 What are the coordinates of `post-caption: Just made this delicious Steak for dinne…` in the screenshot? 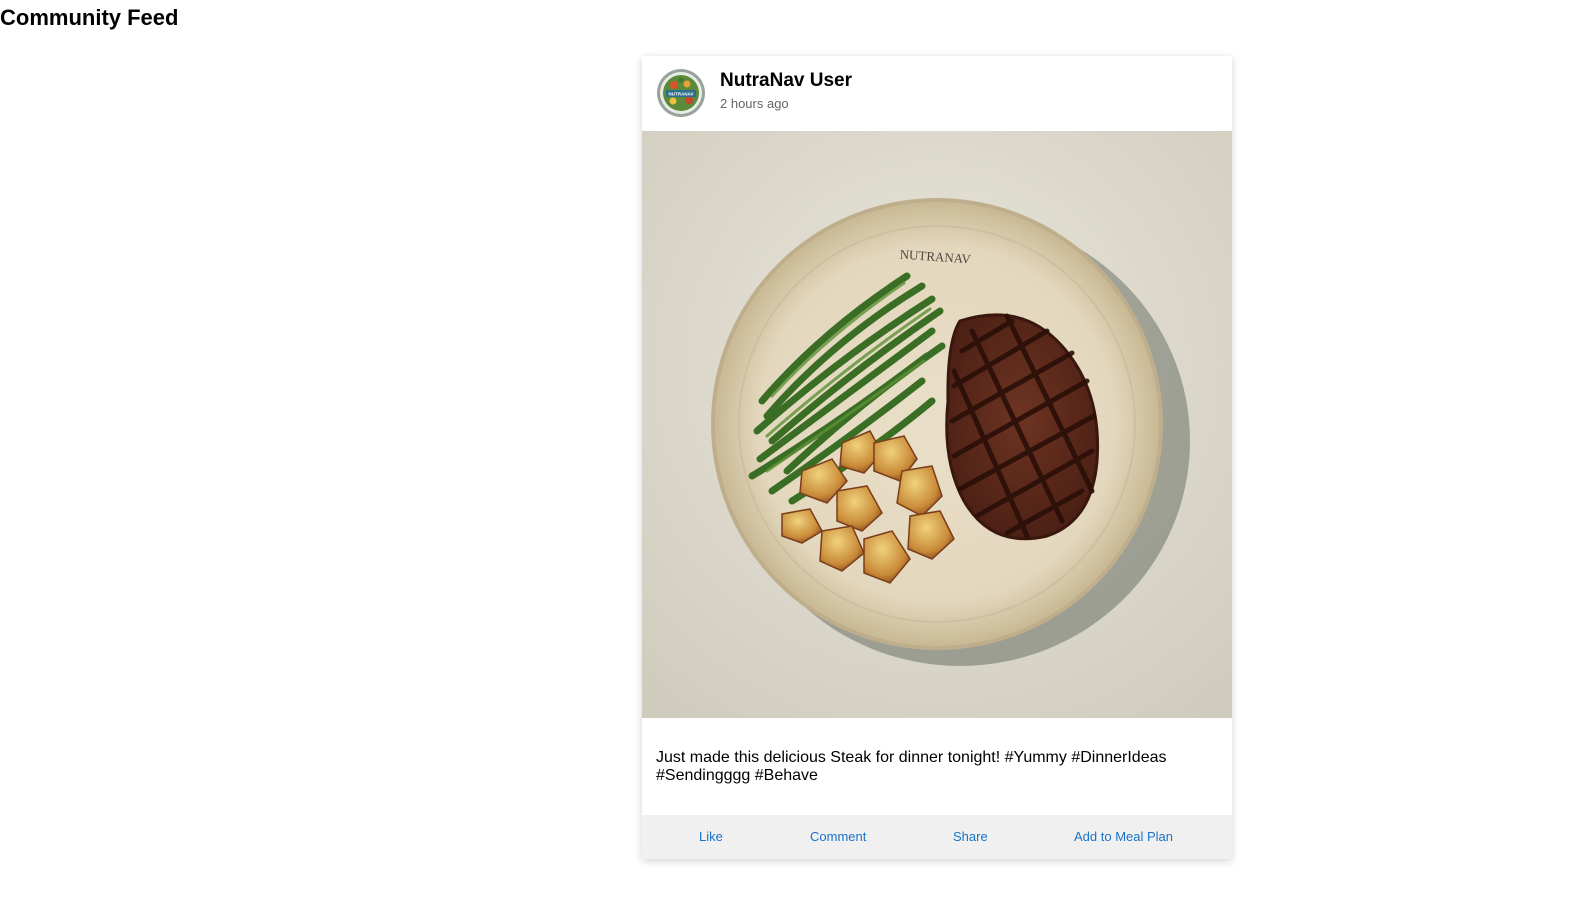 It's located at (911, 766).